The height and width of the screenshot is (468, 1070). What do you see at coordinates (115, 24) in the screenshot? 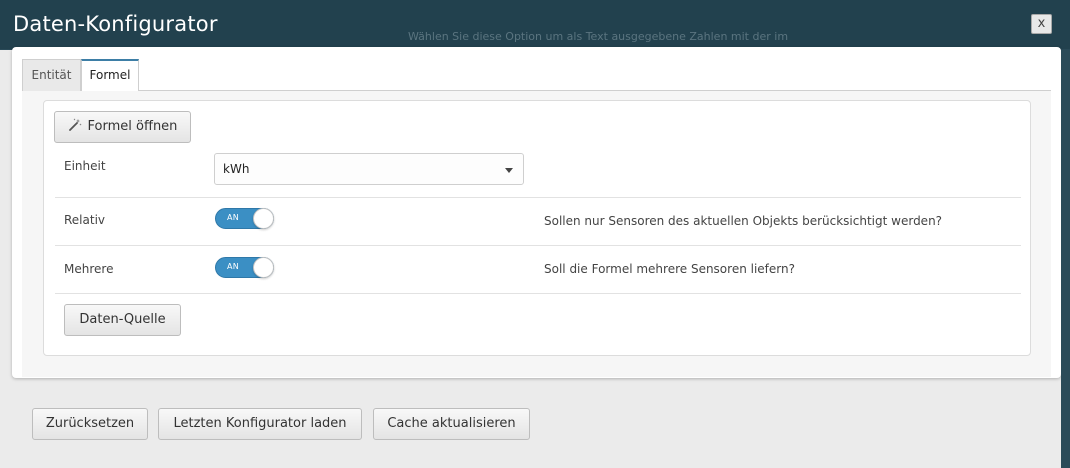
I see `dialog-title: Daten-Konfigurator` at bounding box center [115, 24].